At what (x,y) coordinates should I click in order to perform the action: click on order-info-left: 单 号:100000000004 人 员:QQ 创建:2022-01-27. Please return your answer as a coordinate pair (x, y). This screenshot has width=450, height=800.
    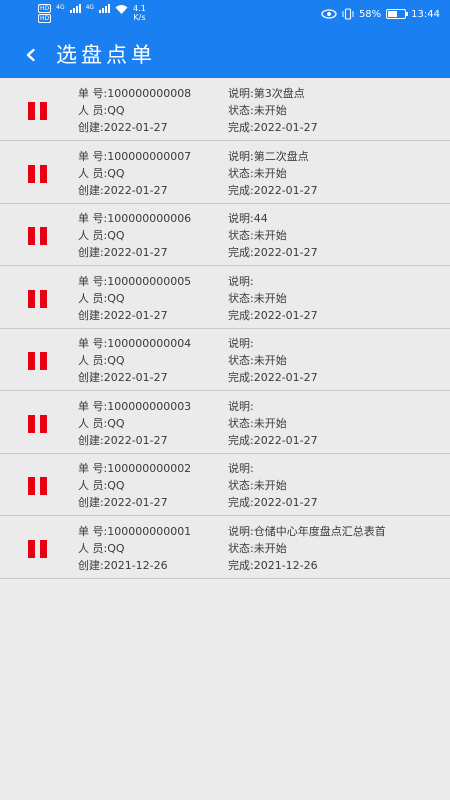
    Looking at the image, I should click on (134, 360).